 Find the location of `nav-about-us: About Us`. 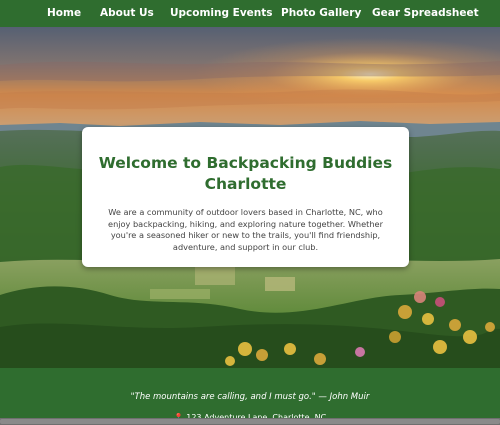

nav-about-us: About Us is located at coordinates (127, 13).